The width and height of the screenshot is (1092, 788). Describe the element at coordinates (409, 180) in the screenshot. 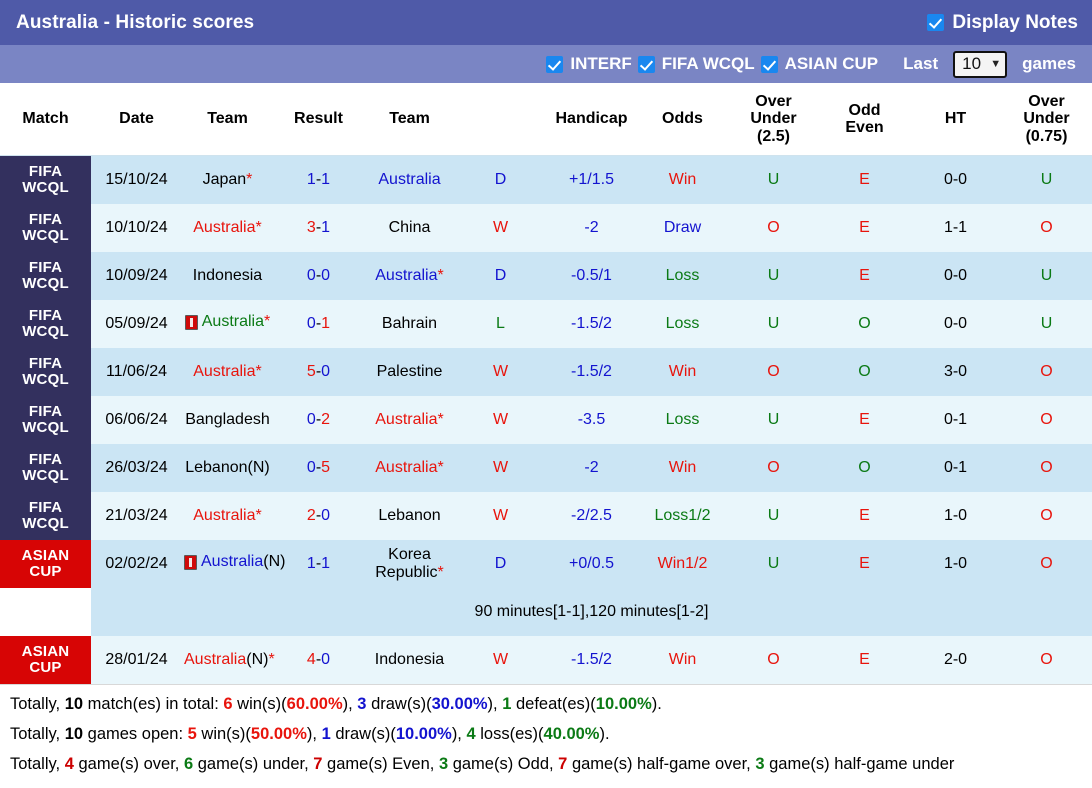

I see `away-team-link: Australia` at that location.